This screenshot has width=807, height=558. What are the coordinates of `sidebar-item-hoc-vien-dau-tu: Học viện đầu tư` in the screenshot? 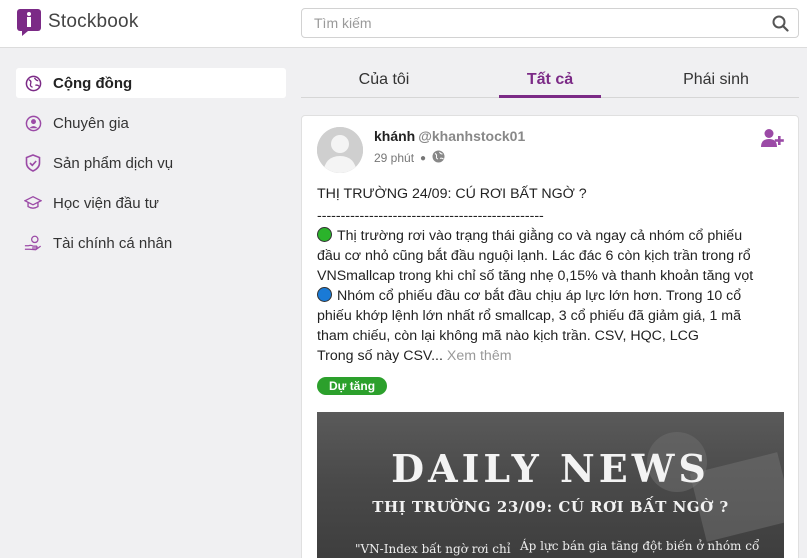 It's located at (151, 203).